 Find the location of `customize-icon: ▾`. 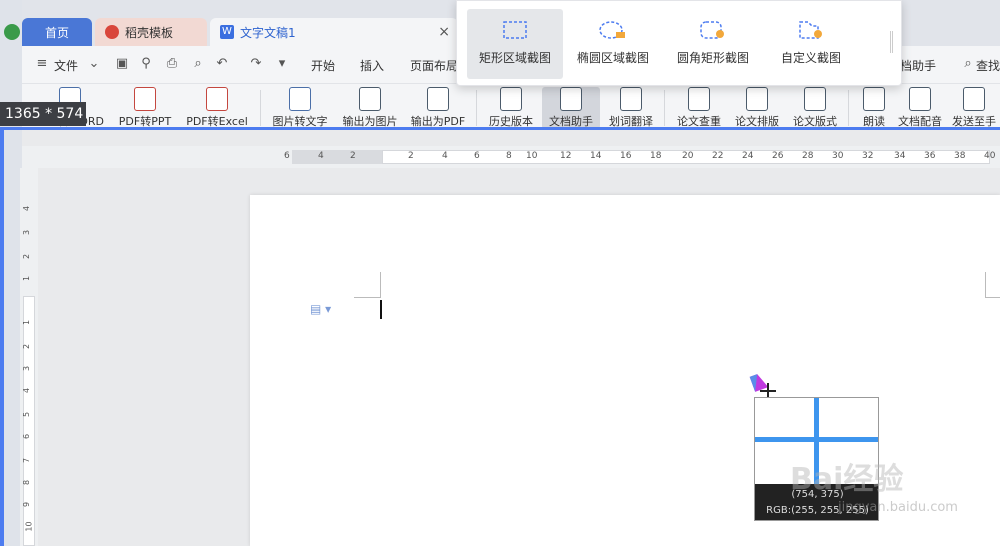

customize-icon: ▾ is located at coordinates (282, 64).